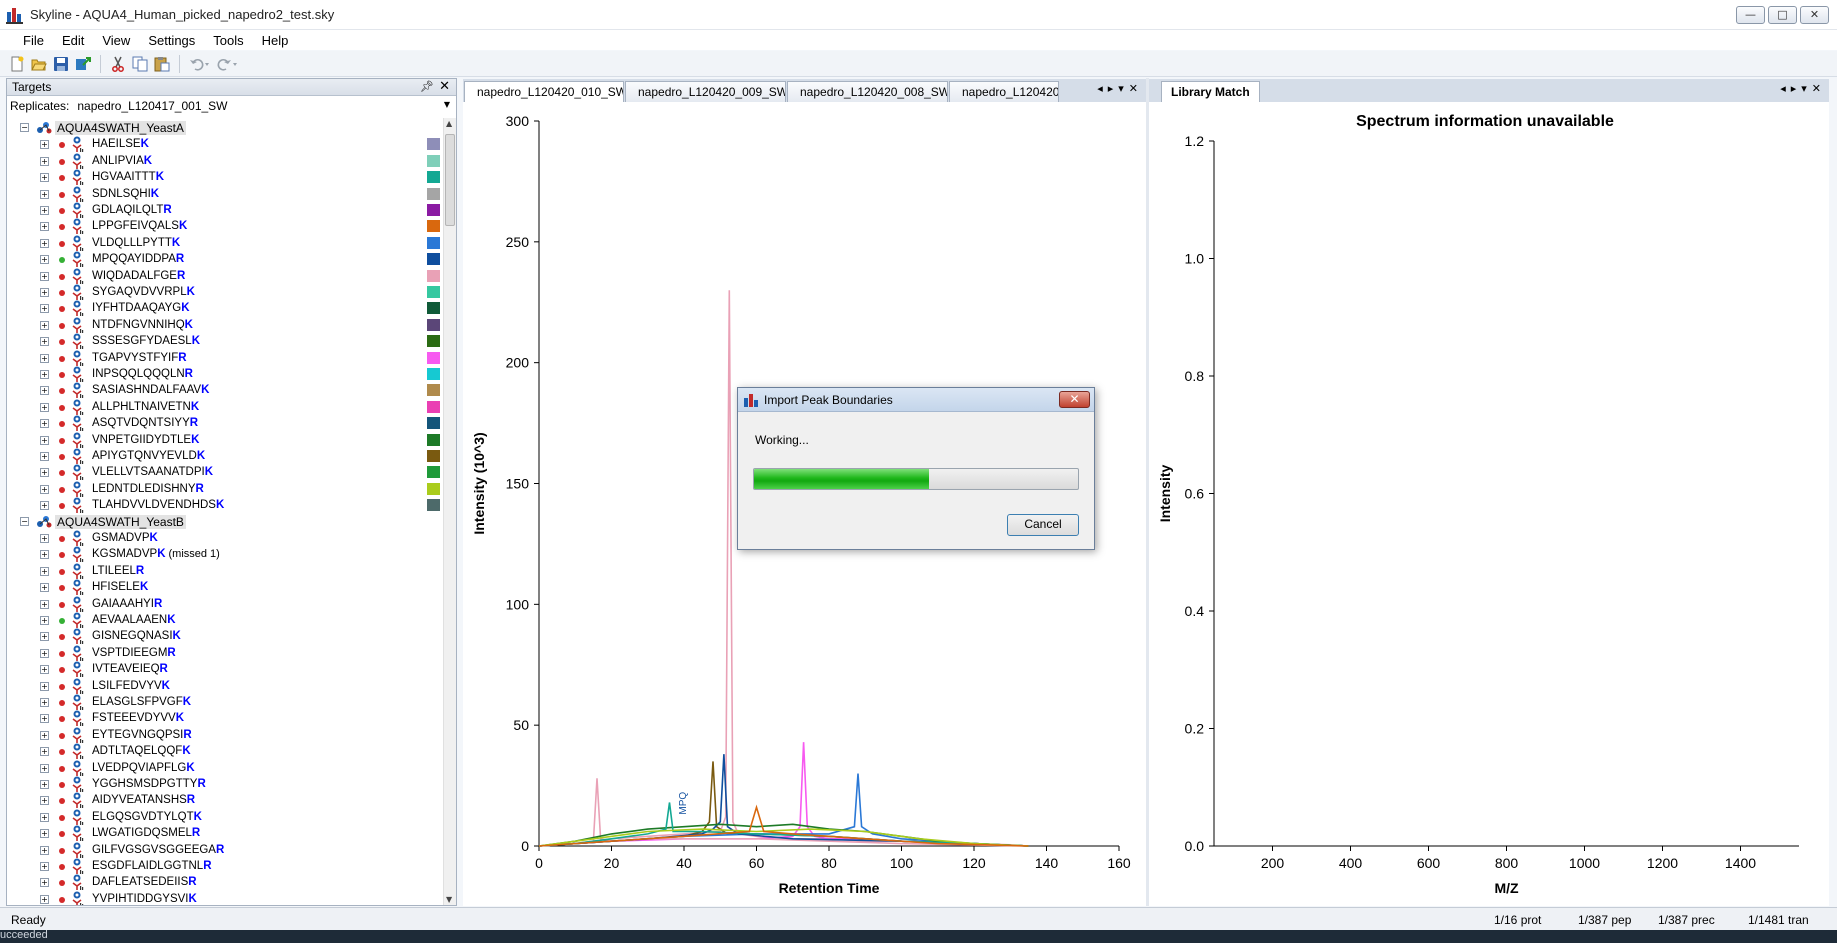 This screenshot has width=1837, height=943. What do you see at coordinates (225, 210) in the screenshot?
I see `peptide-node: + GDLAQILQLTR` at bounding box center [225, 210].